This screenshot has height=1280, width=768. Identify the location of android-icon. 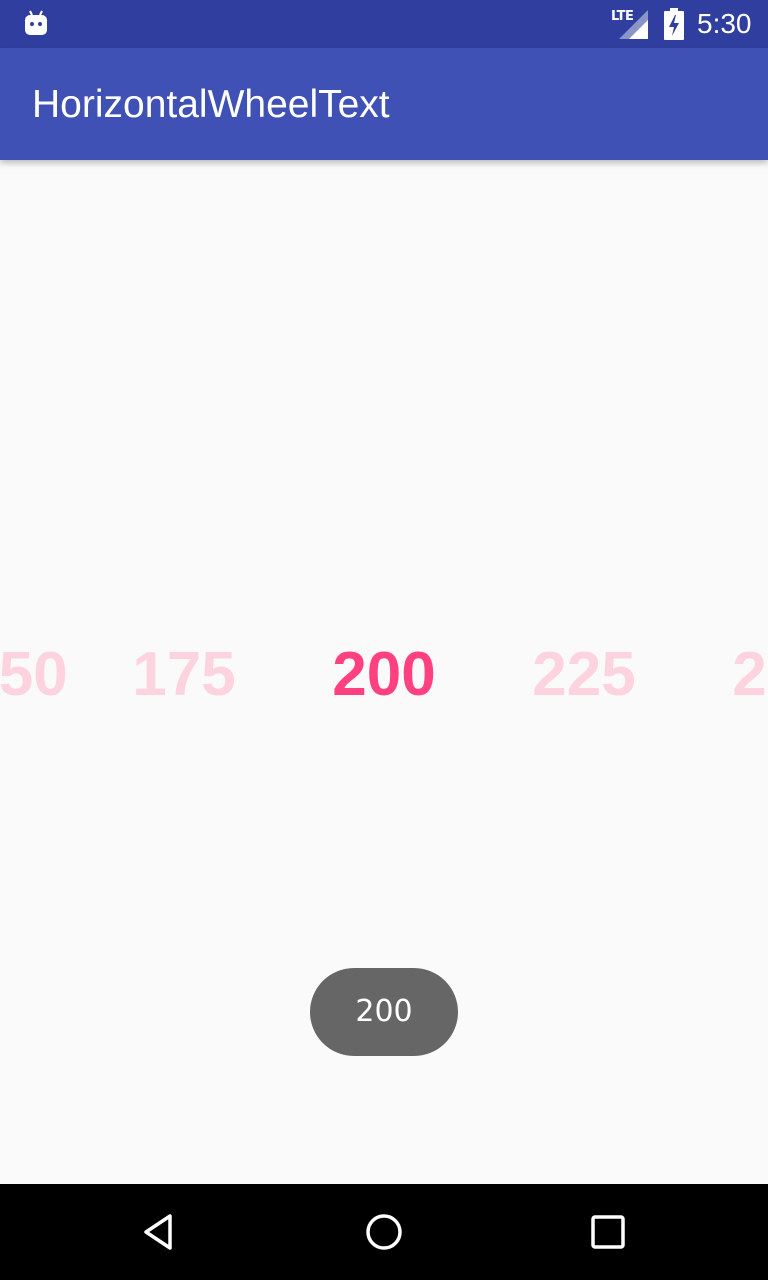
(36, 22).